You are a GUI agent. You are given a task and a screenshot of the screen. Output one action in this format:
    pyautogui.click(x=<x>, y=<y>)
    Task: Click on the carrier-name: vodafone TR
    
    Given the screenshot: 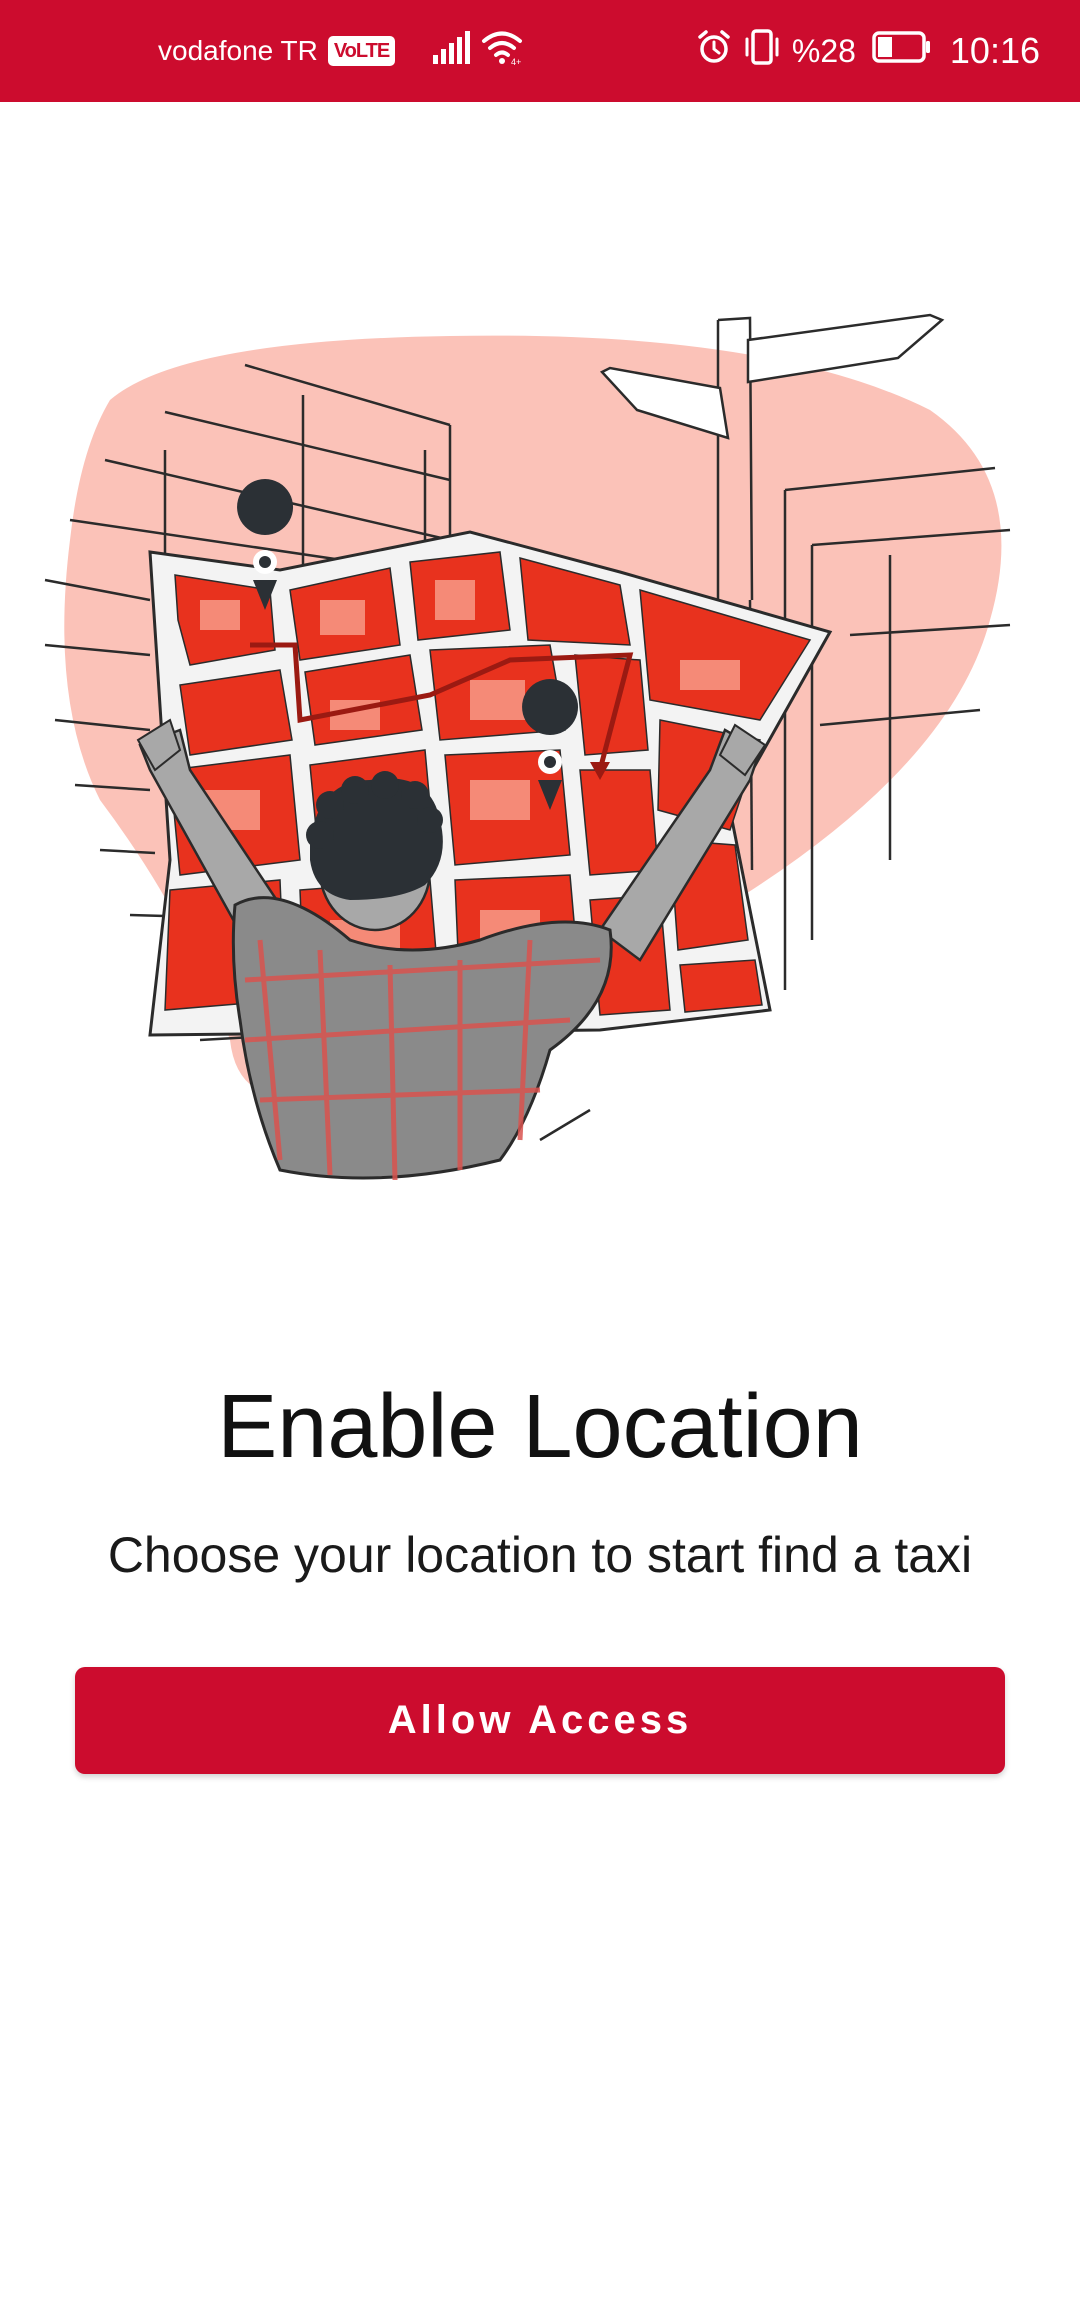 What is the action you would take?
    pyautogui.click(x=238, y=50)
    